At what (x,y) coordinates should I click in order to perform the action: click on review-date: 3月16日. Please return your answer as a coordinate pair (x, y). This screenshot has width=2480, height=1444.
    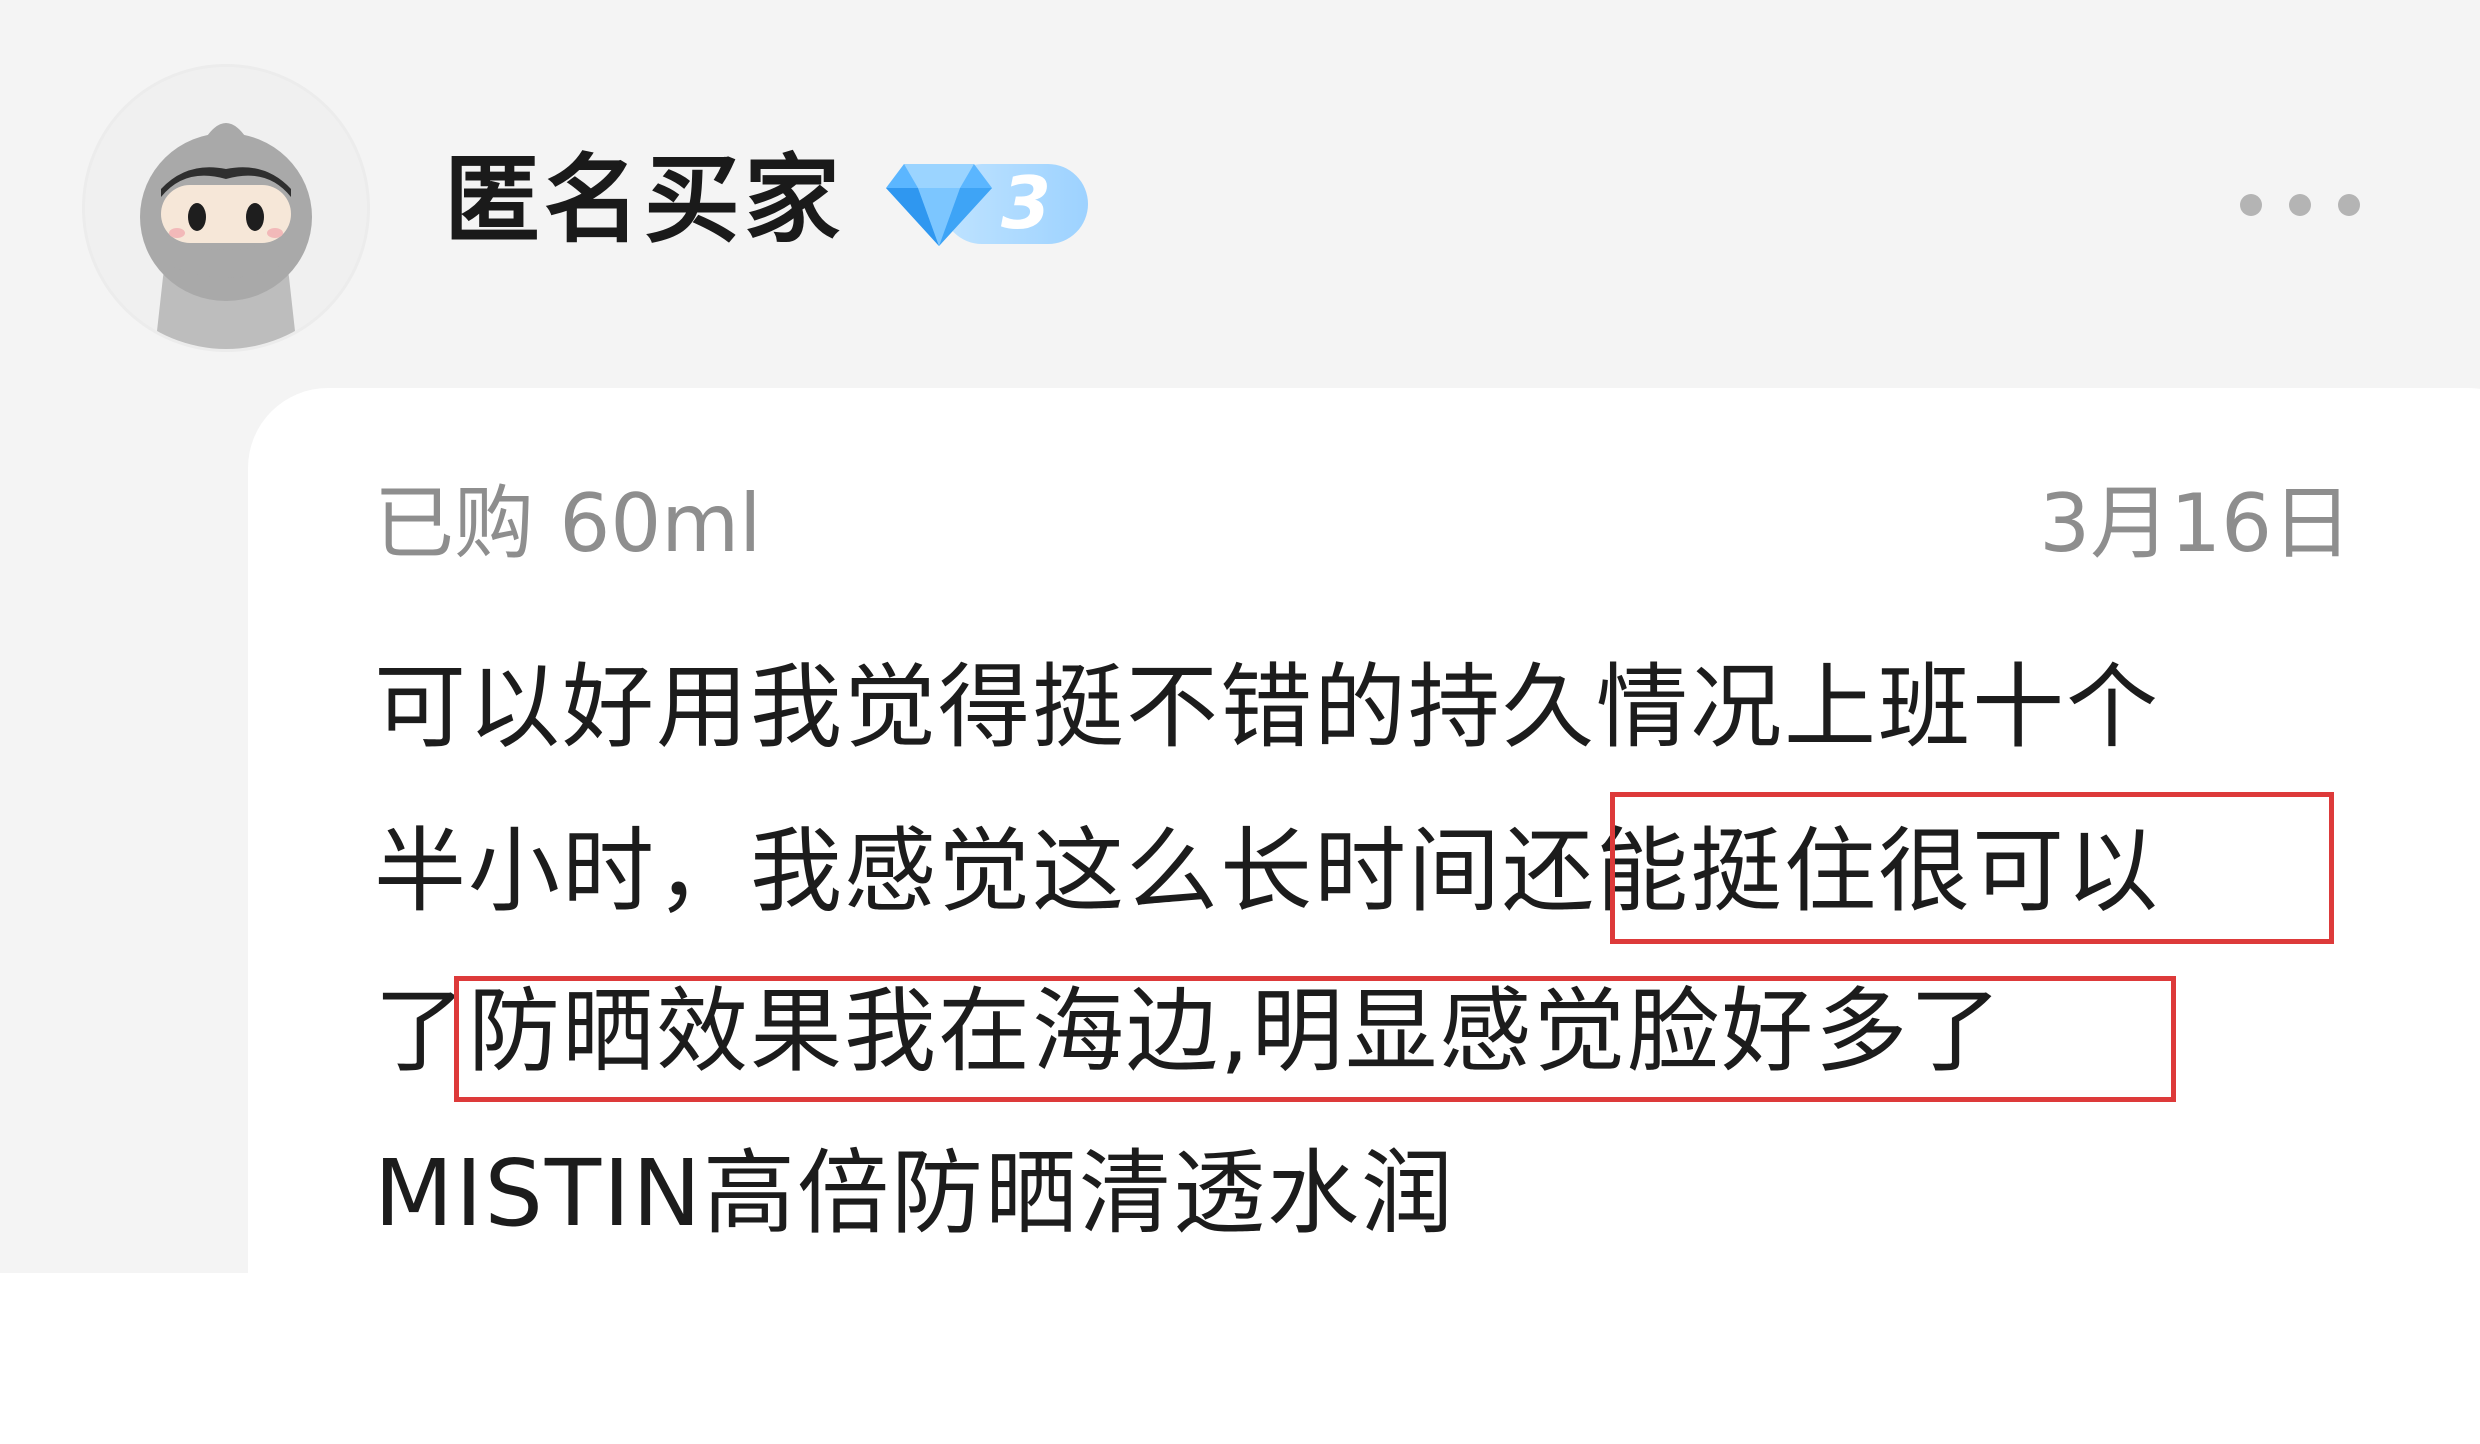
    Looking at the image, I should click on (2195, 523).